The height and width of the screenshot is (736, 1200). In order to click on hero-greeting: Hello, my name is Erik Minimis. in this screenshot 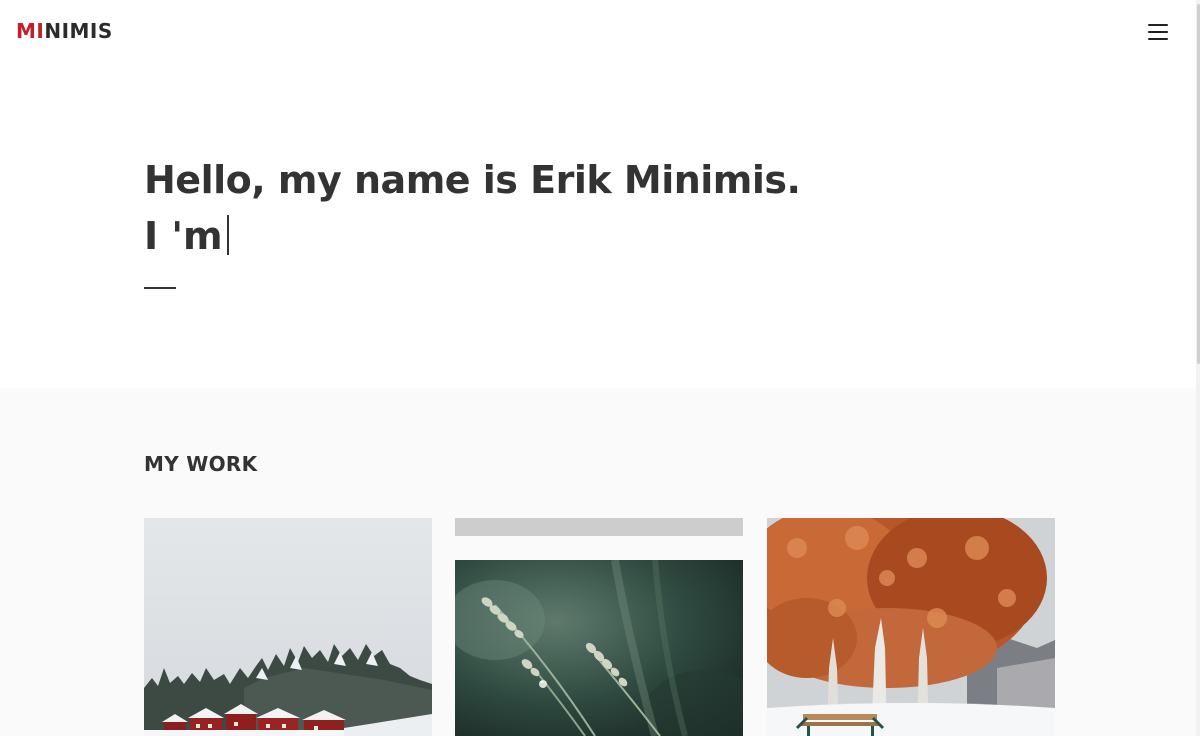, I will do `click(472, 180)`.